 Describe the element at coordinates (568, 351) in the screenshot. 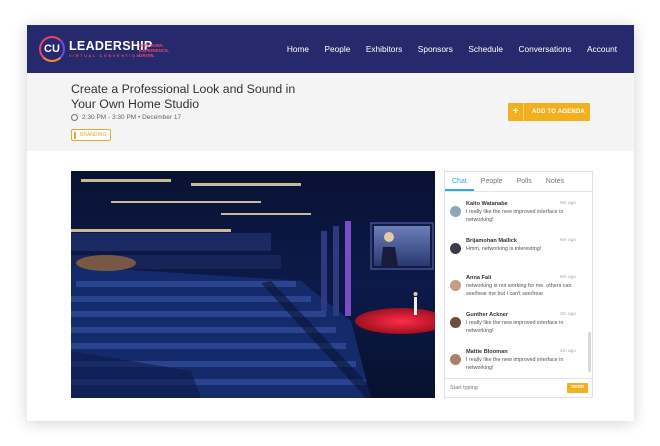

I see `message-time: 2m ago` at that location.